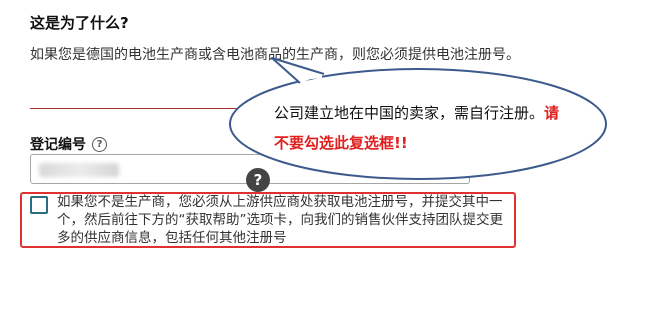 This screenshot has height=312, width=647. What do you see at coordinates (422, 128) in the screenshot?
I see `callout-text: 公司建立地在中国的卖家，需自行注册。请不要勾选此复选框!!` at bounding box center [422, 128].